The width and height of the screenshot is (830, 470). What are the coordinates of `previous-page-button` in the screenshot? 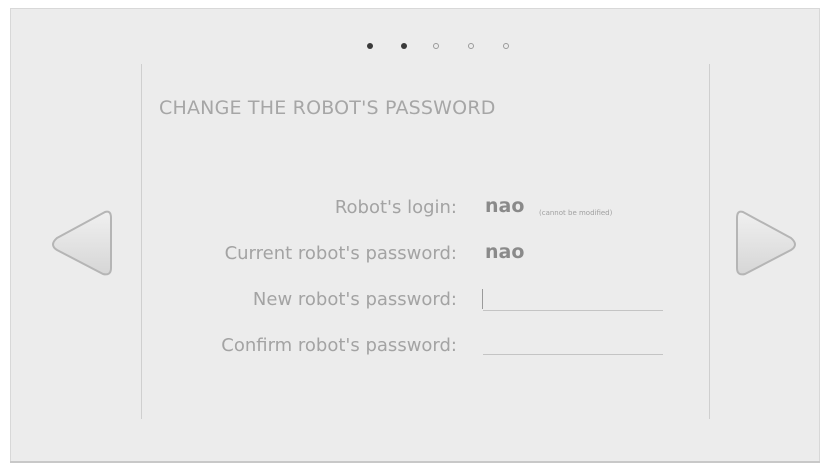 It's located at (79, 244).